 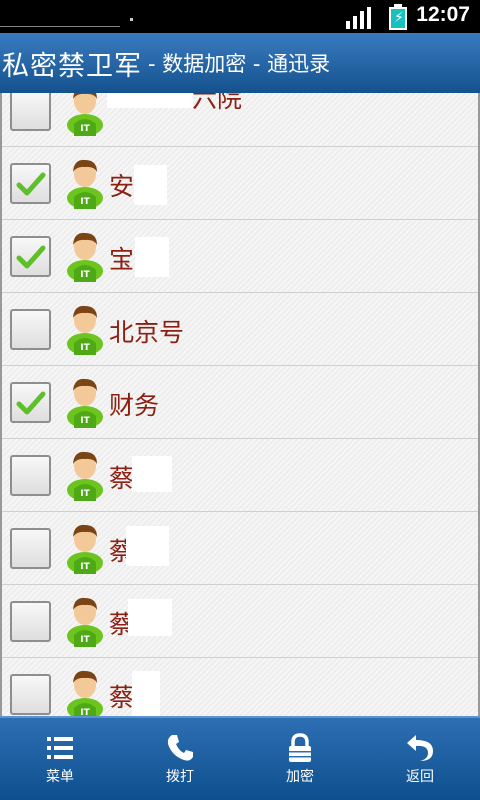 I want to click on back-label: 返回, so click(x=420, y=777).